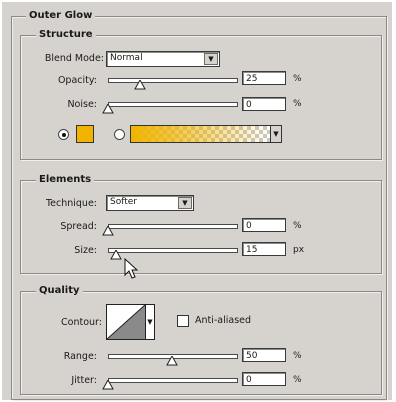  I want to click on technique-label: Technique:, so click(71, 203).